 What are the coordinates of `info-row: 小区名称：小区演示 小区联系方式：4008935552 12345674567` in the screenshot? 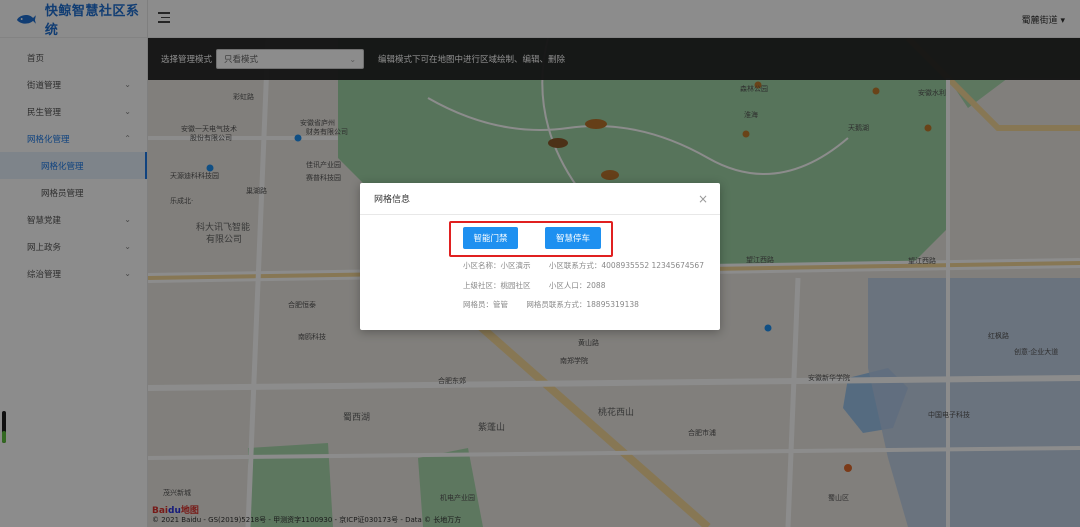 It's located at (591, 265).